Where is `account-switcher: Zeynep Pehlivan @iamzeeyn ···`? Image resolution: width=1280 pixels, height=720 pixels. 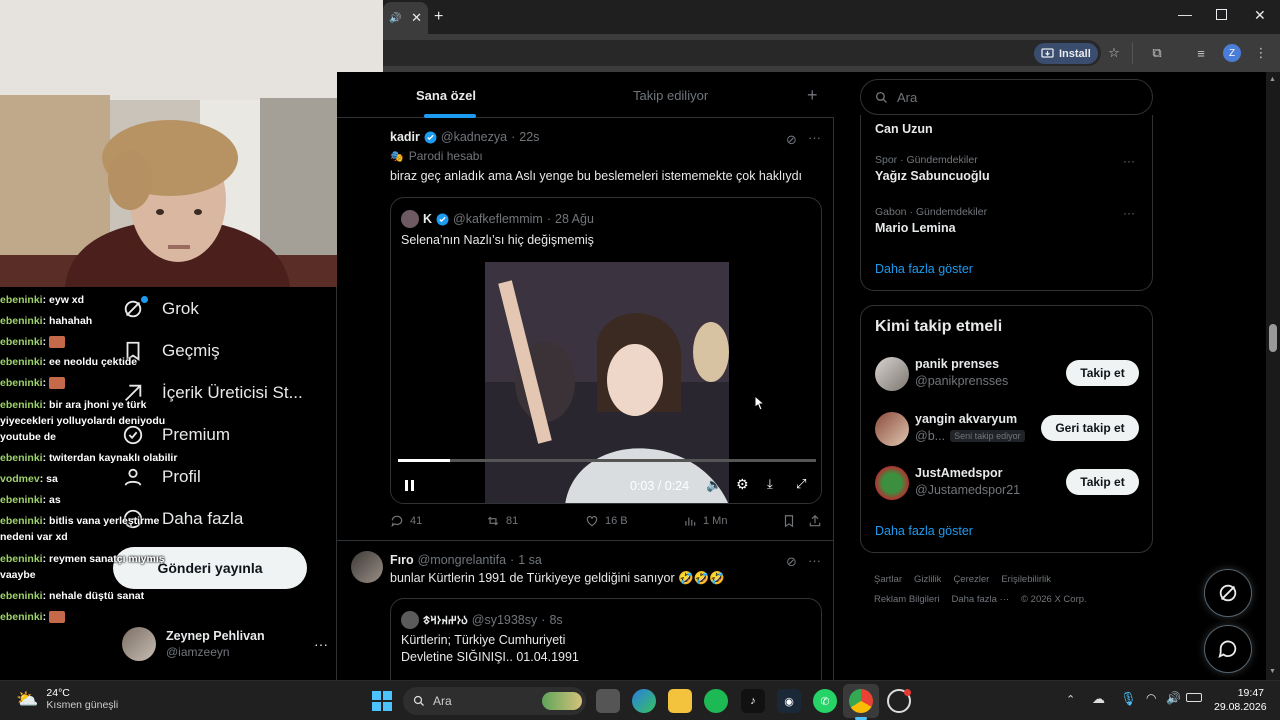
account-switcher: Zeynep Pehlivan @iamzeeyn ··· is located at coordinates (225, 644).